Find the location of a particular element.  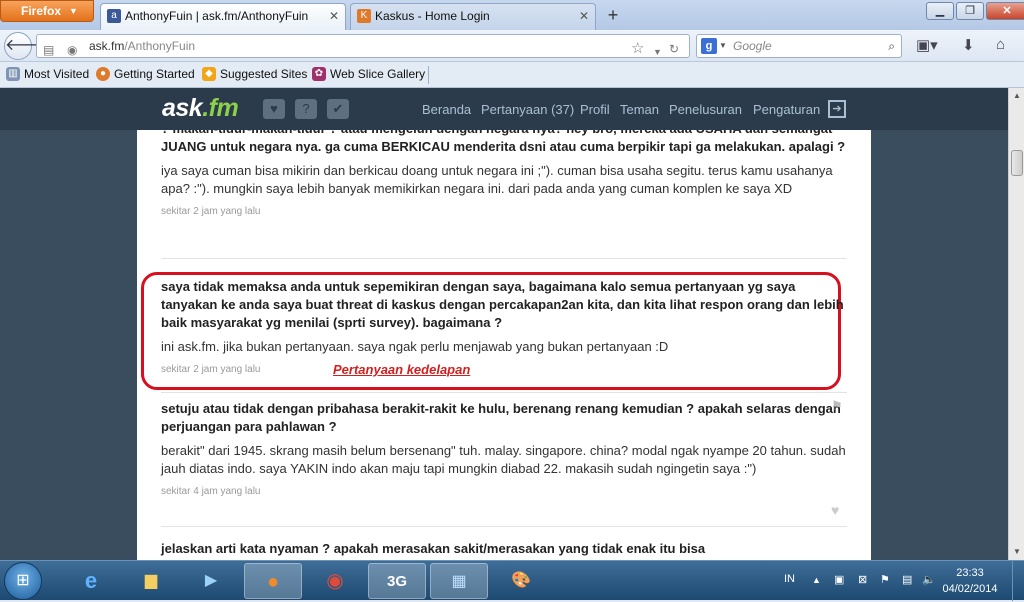

url-path: /AnthonyFuin is located at coordinates (160, 46).